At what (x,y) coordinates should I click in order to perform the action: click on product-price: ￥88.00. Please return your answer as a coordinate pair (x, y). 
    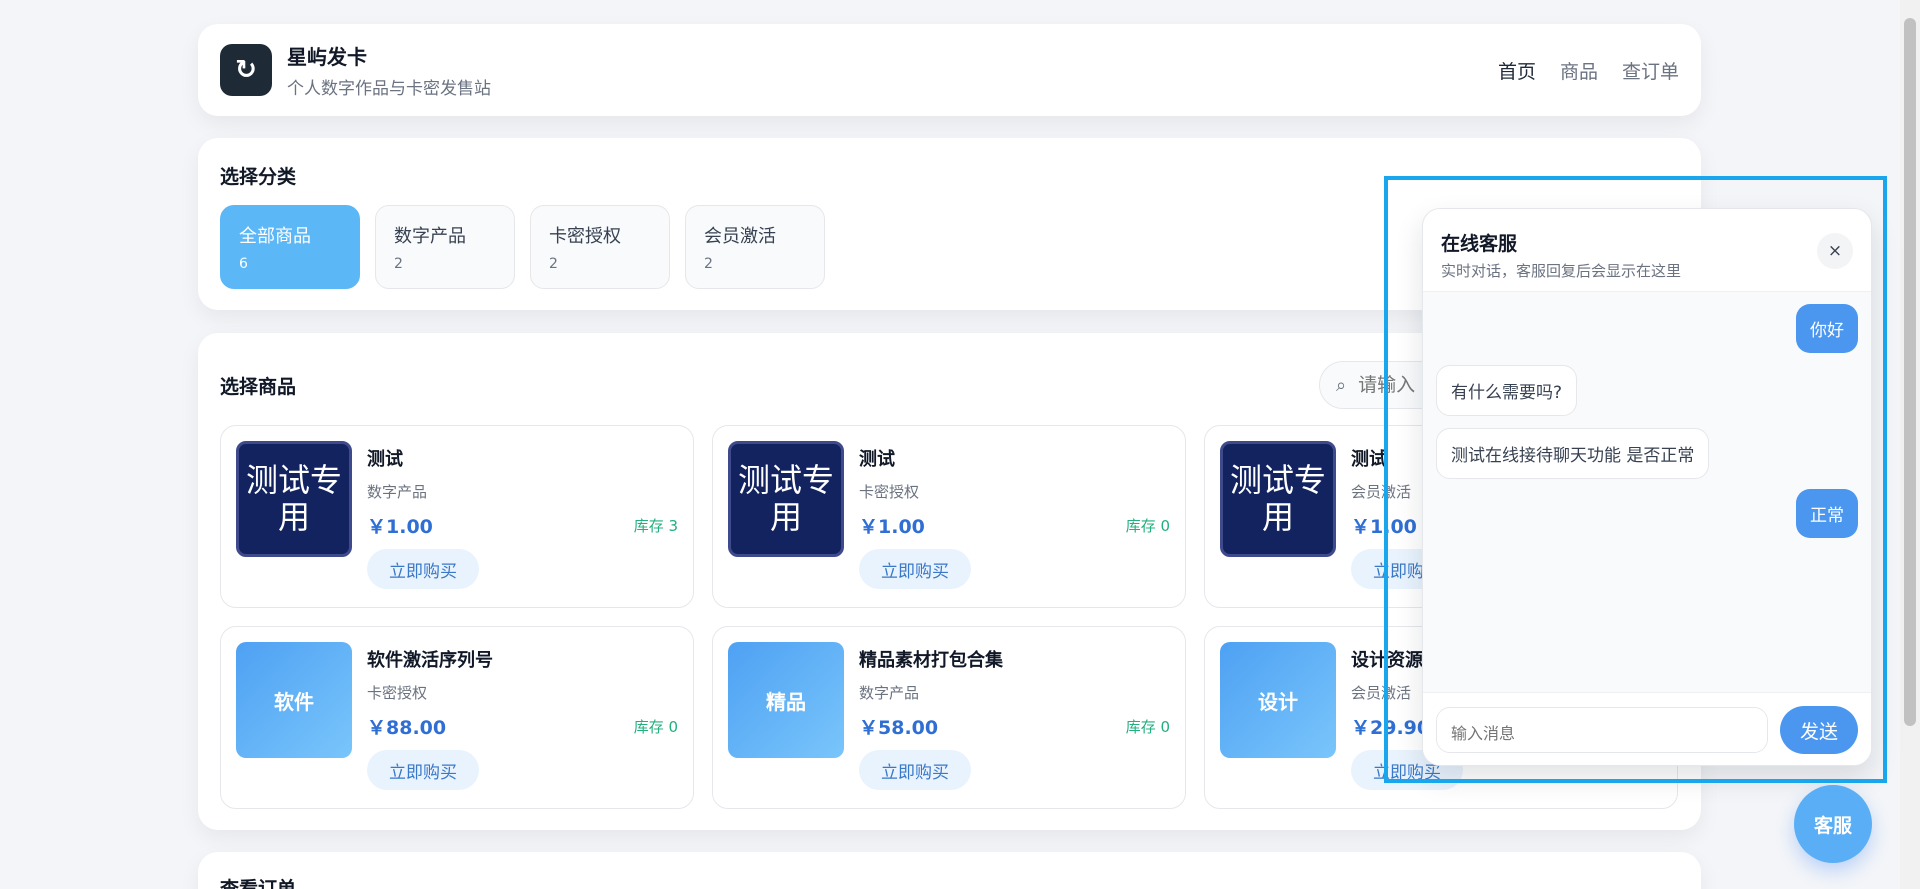
    Looking at the image, I should click on (407, 728).